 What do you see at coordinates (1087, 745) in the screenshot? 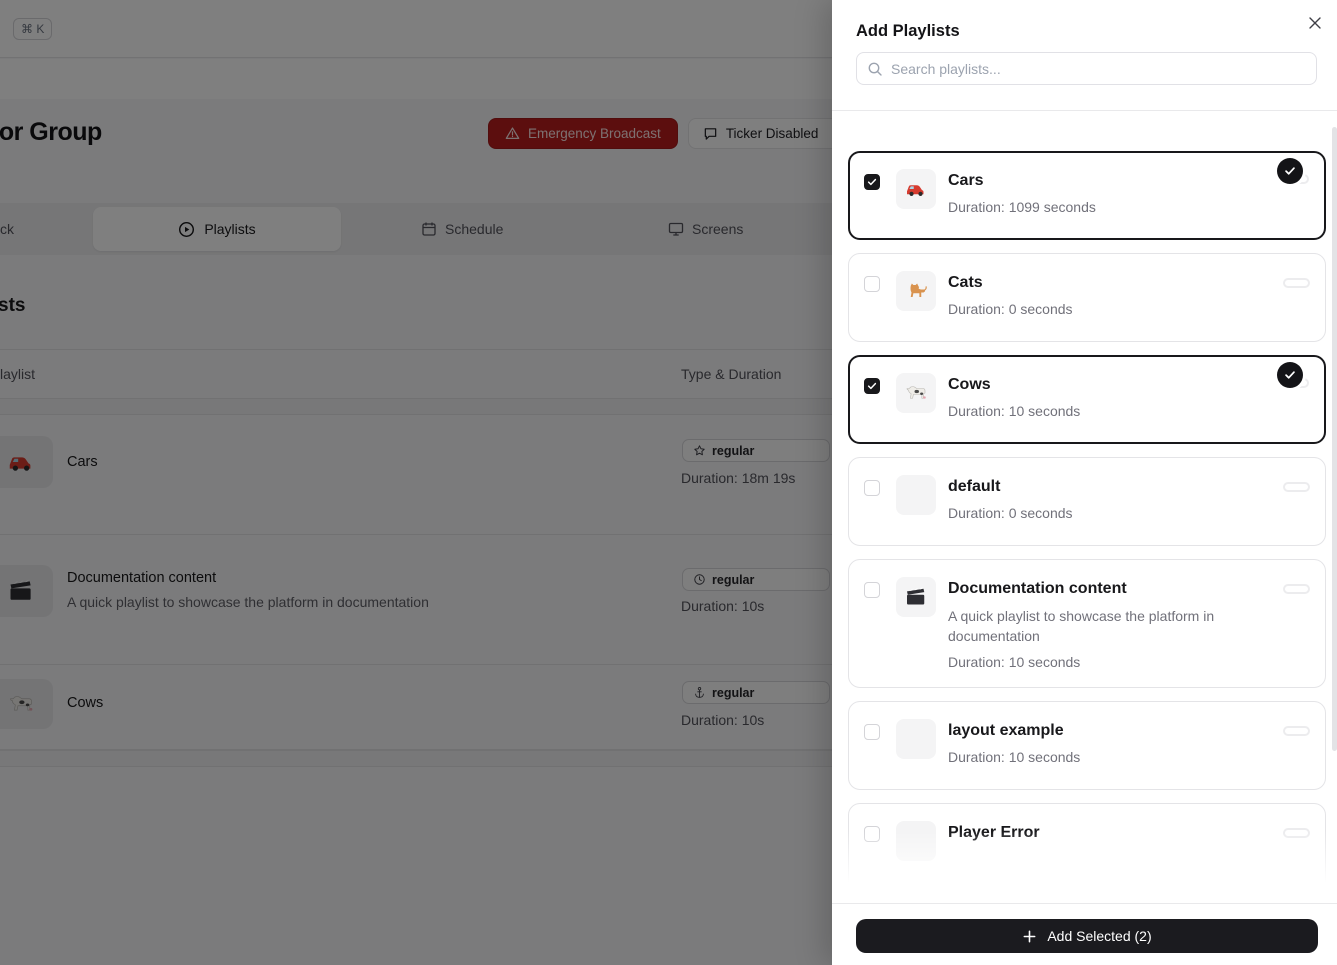
I see `playlist-option-layout-example: layout example Duration: 10 seconds` at bounding box center [1087, 745].